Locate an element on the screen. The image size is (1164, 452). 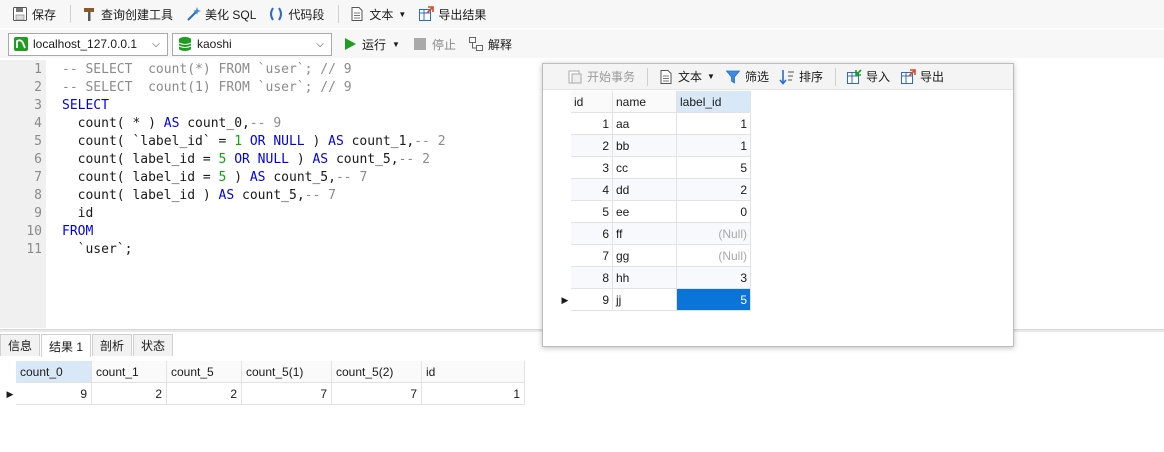
table-row: 8 hh 3 is located at coordinates (655, 278).